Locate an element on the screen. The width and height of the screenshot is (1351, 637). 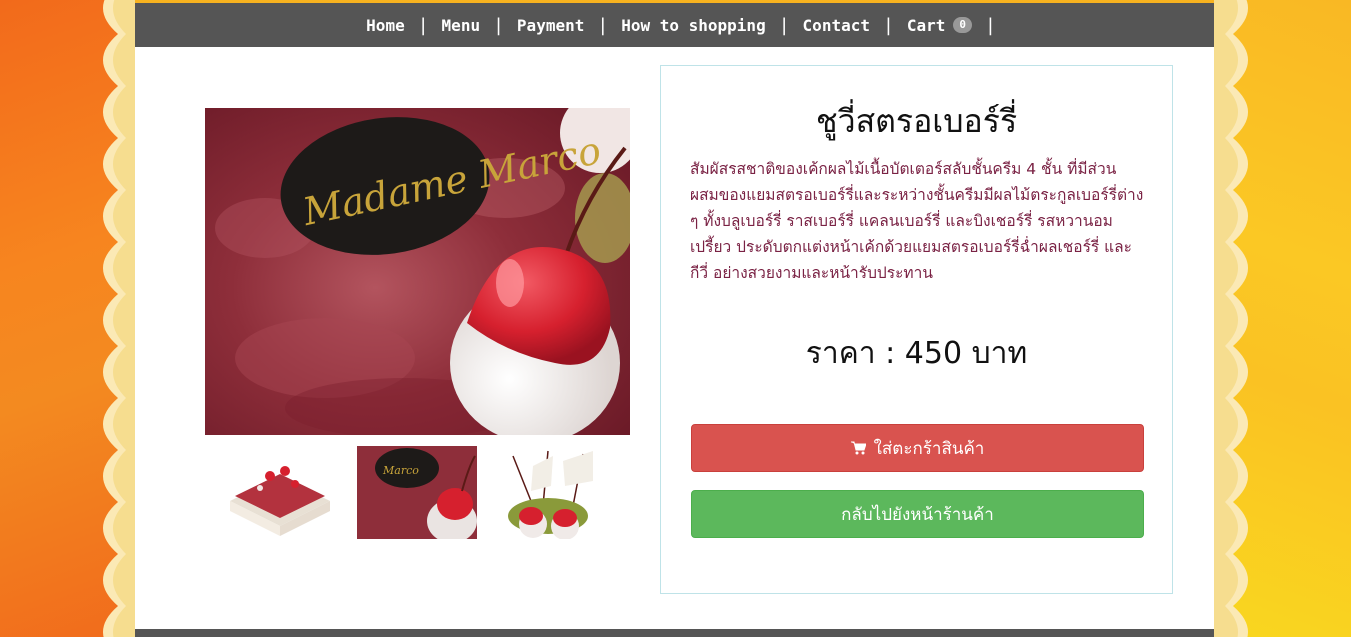
nav-how-to-shopping-label: How to shopping is located at coordinates (693, 25).